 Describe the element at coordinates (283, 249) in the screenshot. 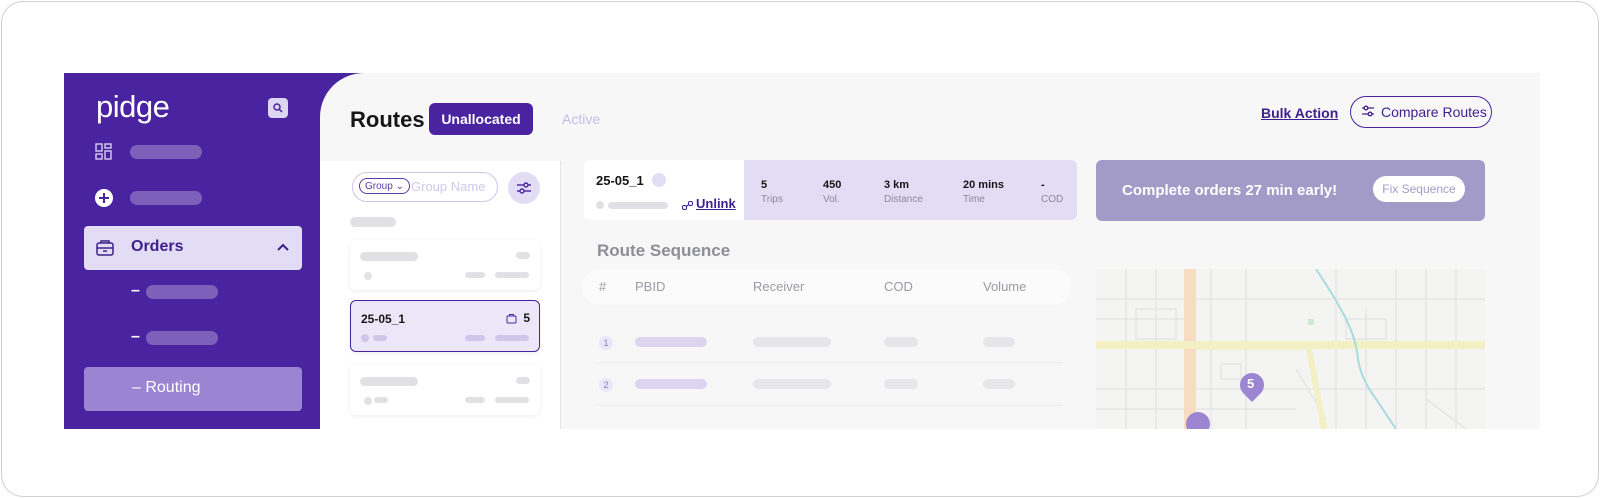

I see `chevron-up-icon` at that location.